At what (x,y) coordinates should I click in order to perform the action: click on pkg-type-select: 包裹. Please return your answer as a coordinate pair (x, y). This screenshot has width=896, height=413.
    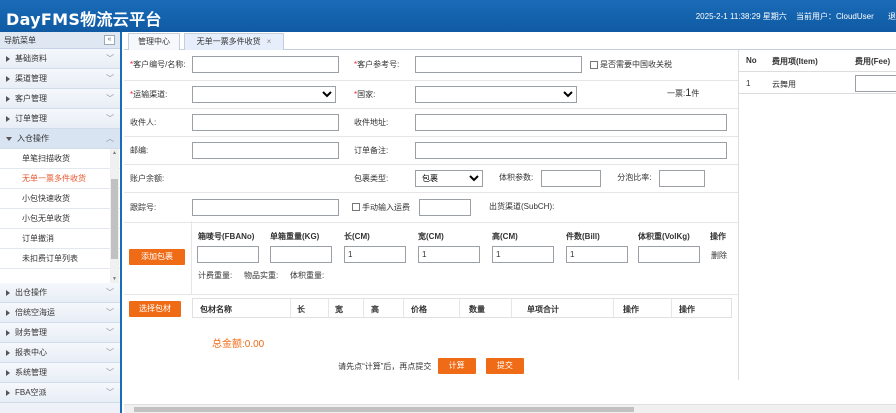
    Looking at the image, I should click on (449, 178).